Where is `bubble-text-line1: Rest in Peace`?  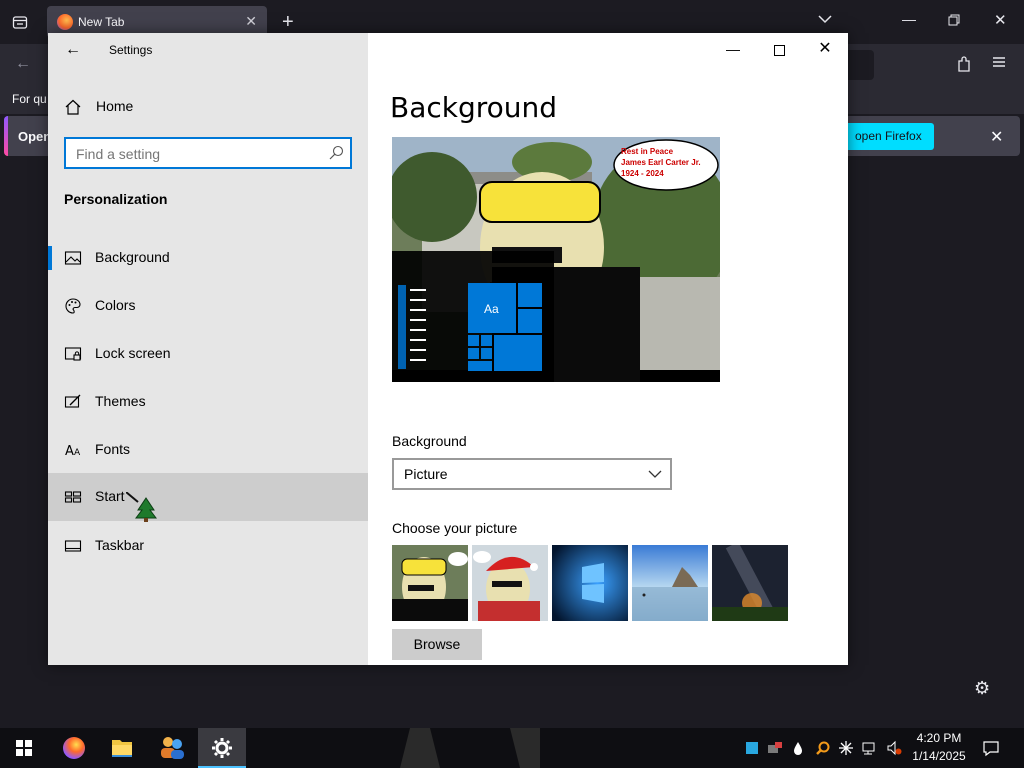 bubble-text-line1: Rest in Peace is located at coordinates (647, 151).